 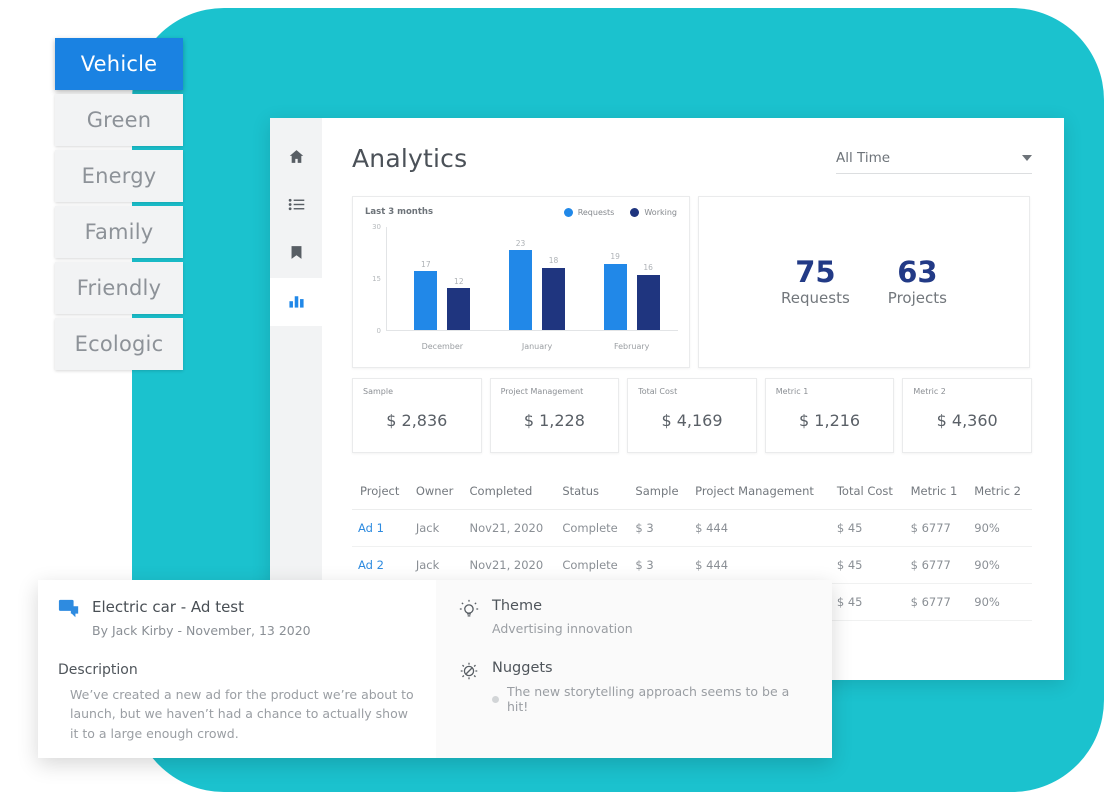 What do you see at coordinates (510, 565) in the screenshot?
I see `cell-completed: Nov21, 2020` at bounding box center [510, 565].